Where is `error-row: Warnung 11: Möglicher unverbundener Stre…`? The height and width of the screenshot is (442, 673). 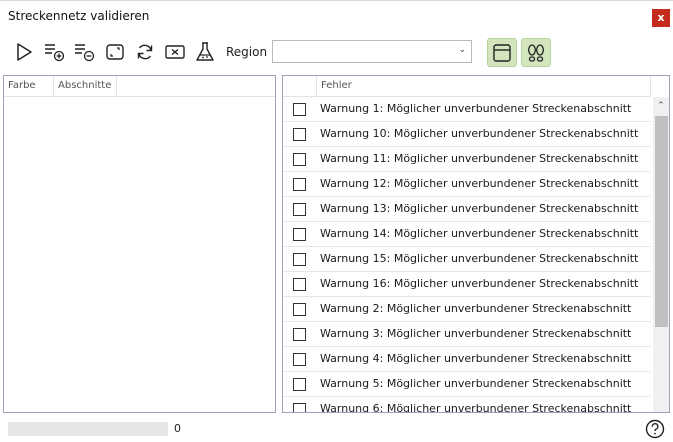 error-row: Warnung 11: Möglicher unverbundener Stre… is located at coordinates (467, 159).